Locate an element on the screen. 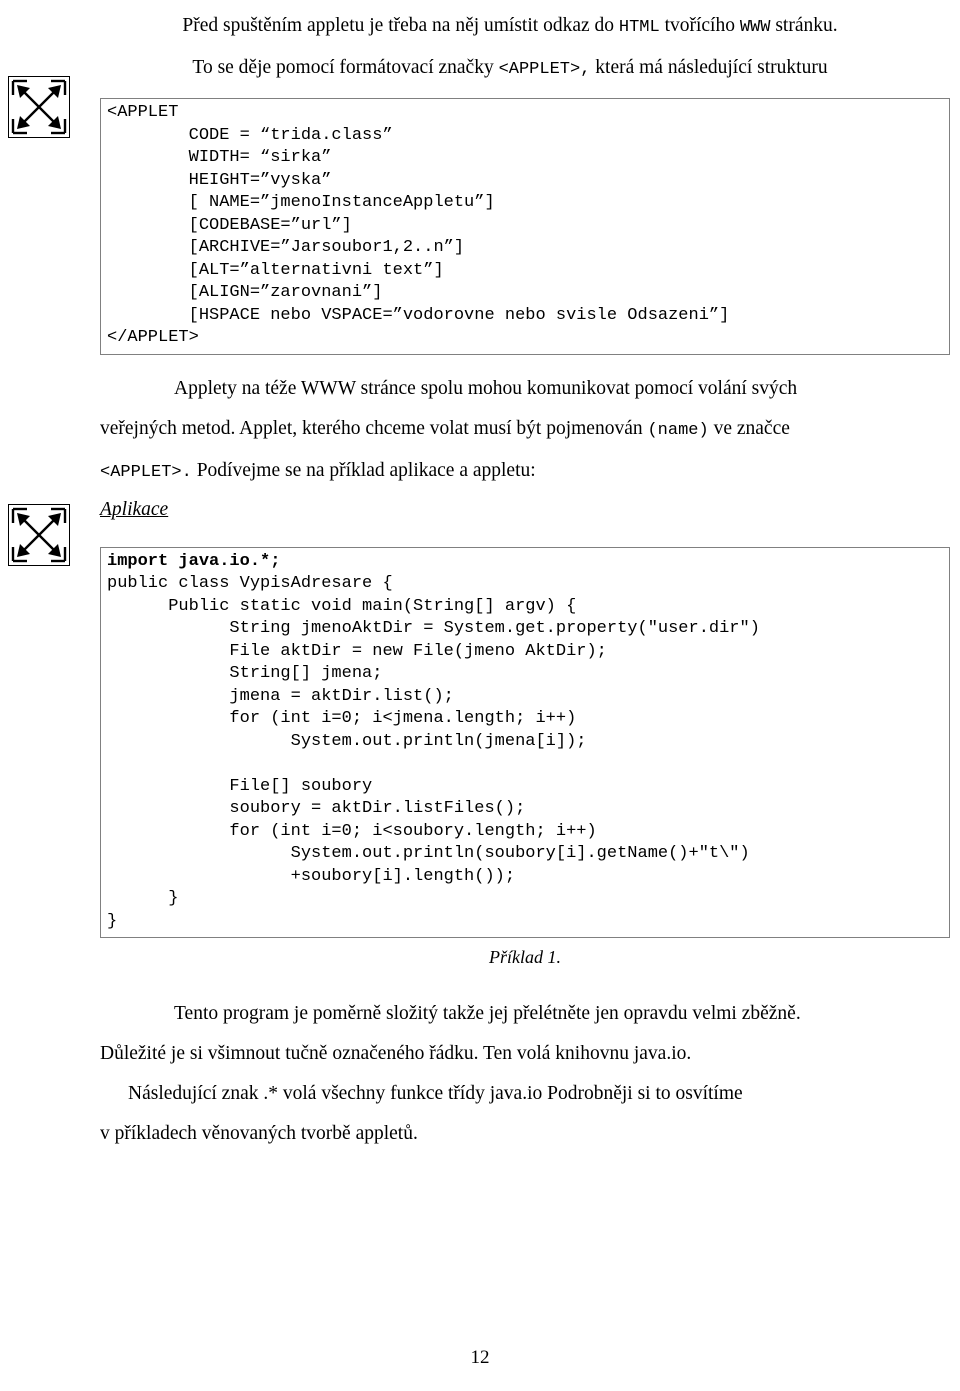 This screenshot has height=1391, width=960. middle-p2-text-b: ve značce is located at coordinates (749, 428).